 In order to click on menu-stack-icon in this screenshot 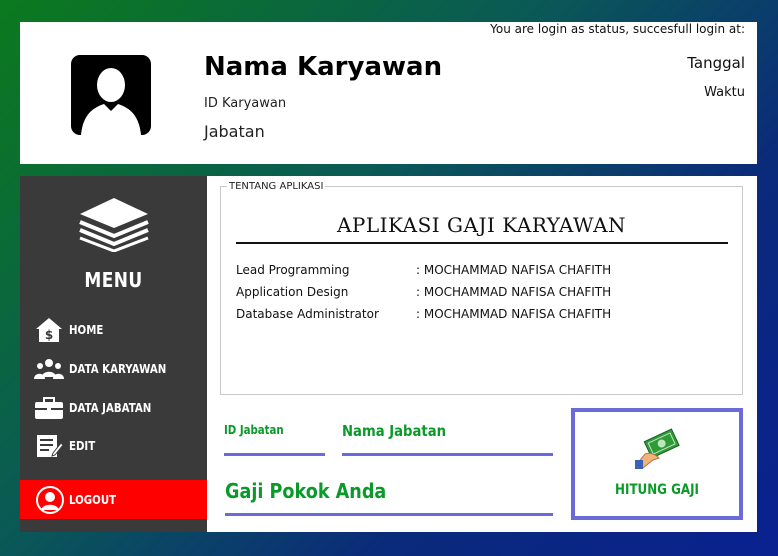, I will do `click(114, 225)`.